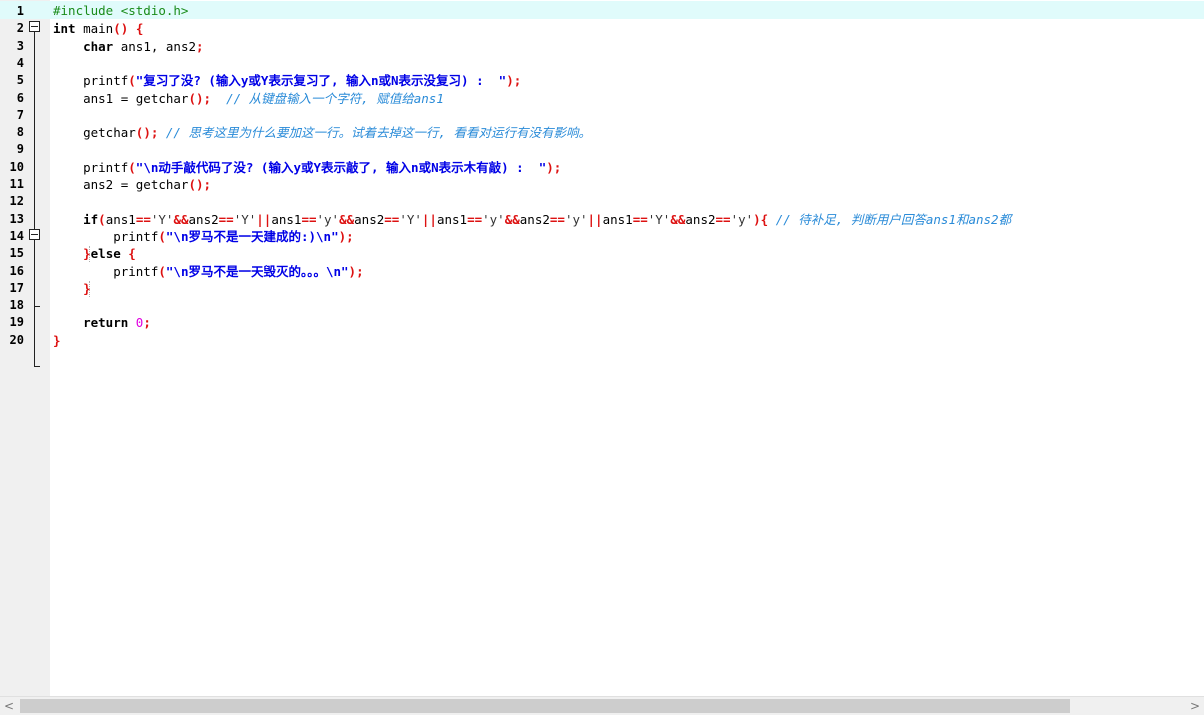 The image size is (1204, 715). Describe the element at coordinates (37, 303) in the screenshot. I see `fold-end-if` at that location.